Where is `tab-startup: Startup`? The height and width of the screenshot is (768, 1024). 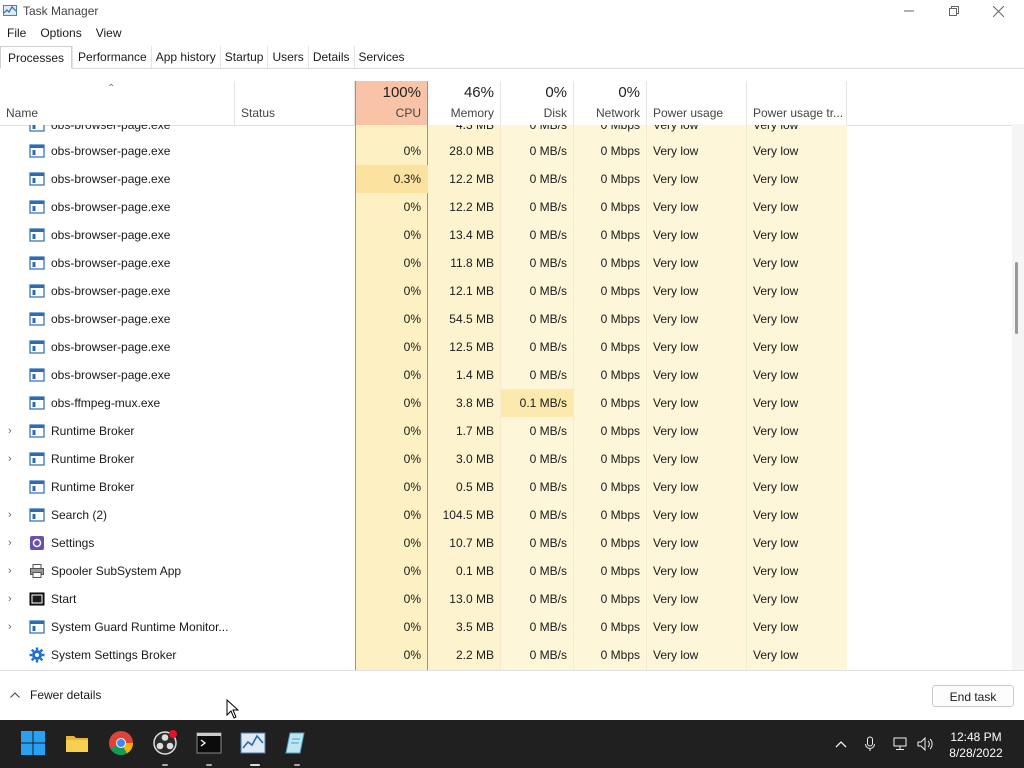
tab-startup: Startup is located at coordinates (243, 57).